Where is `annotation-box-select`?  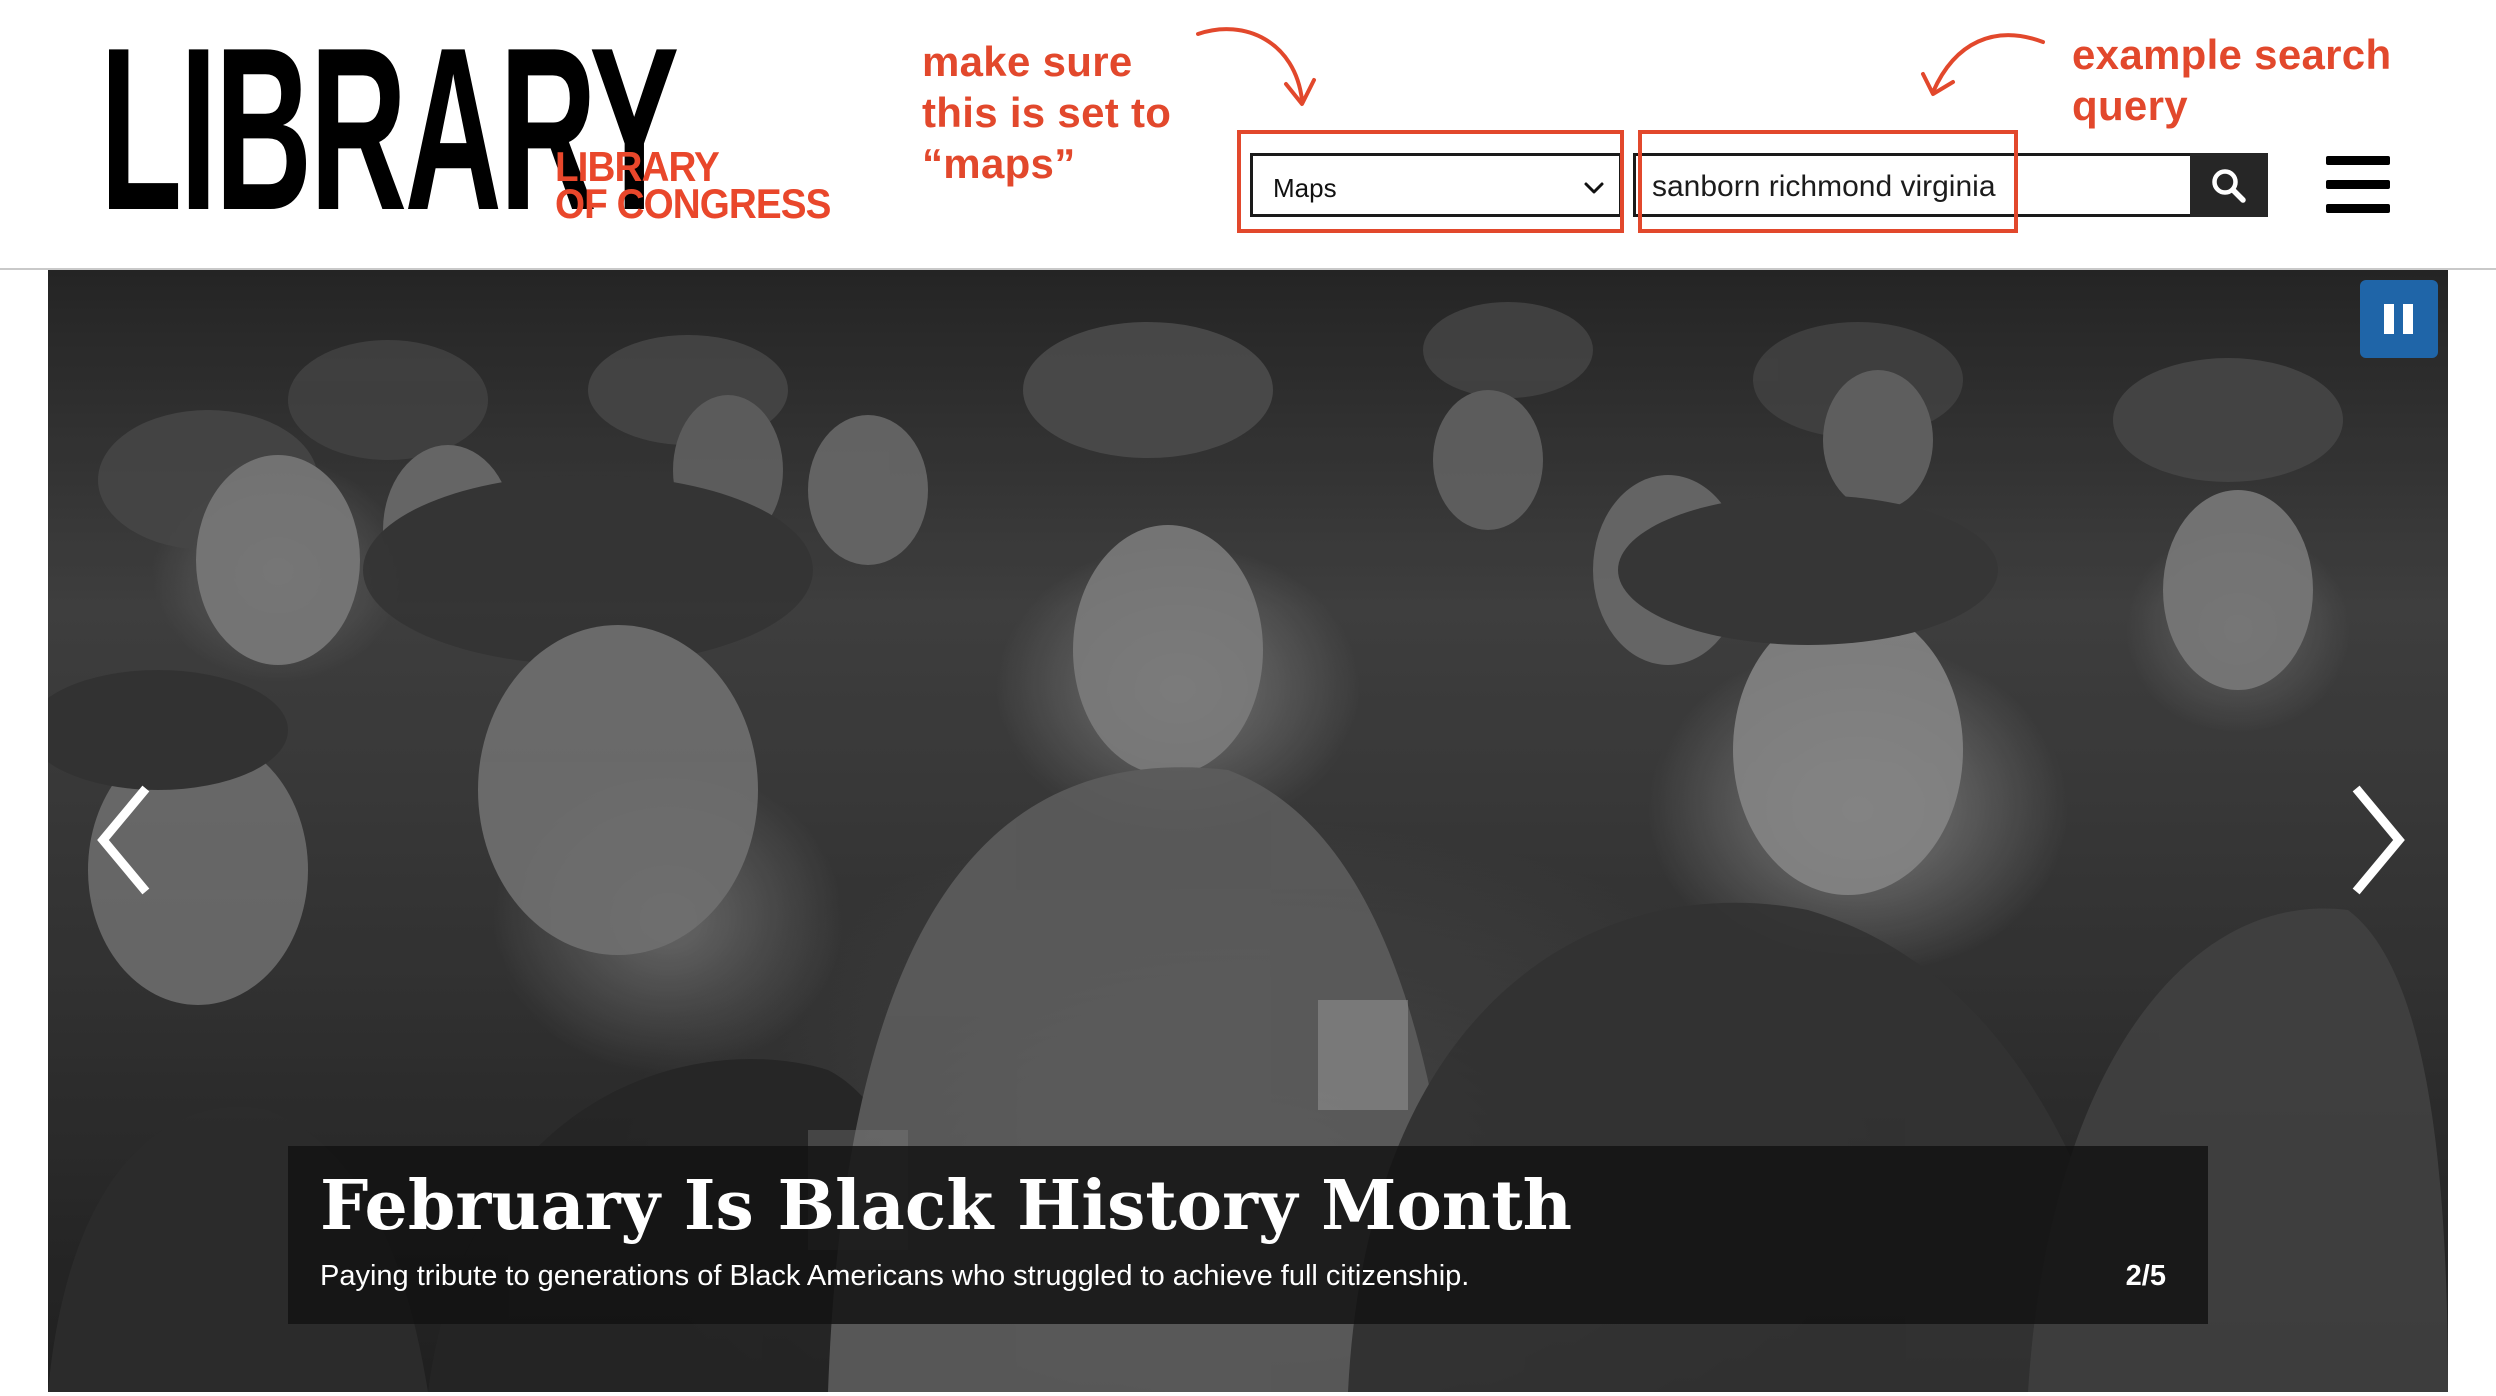
annotation-box-select is located at coordinates (1430, 181).